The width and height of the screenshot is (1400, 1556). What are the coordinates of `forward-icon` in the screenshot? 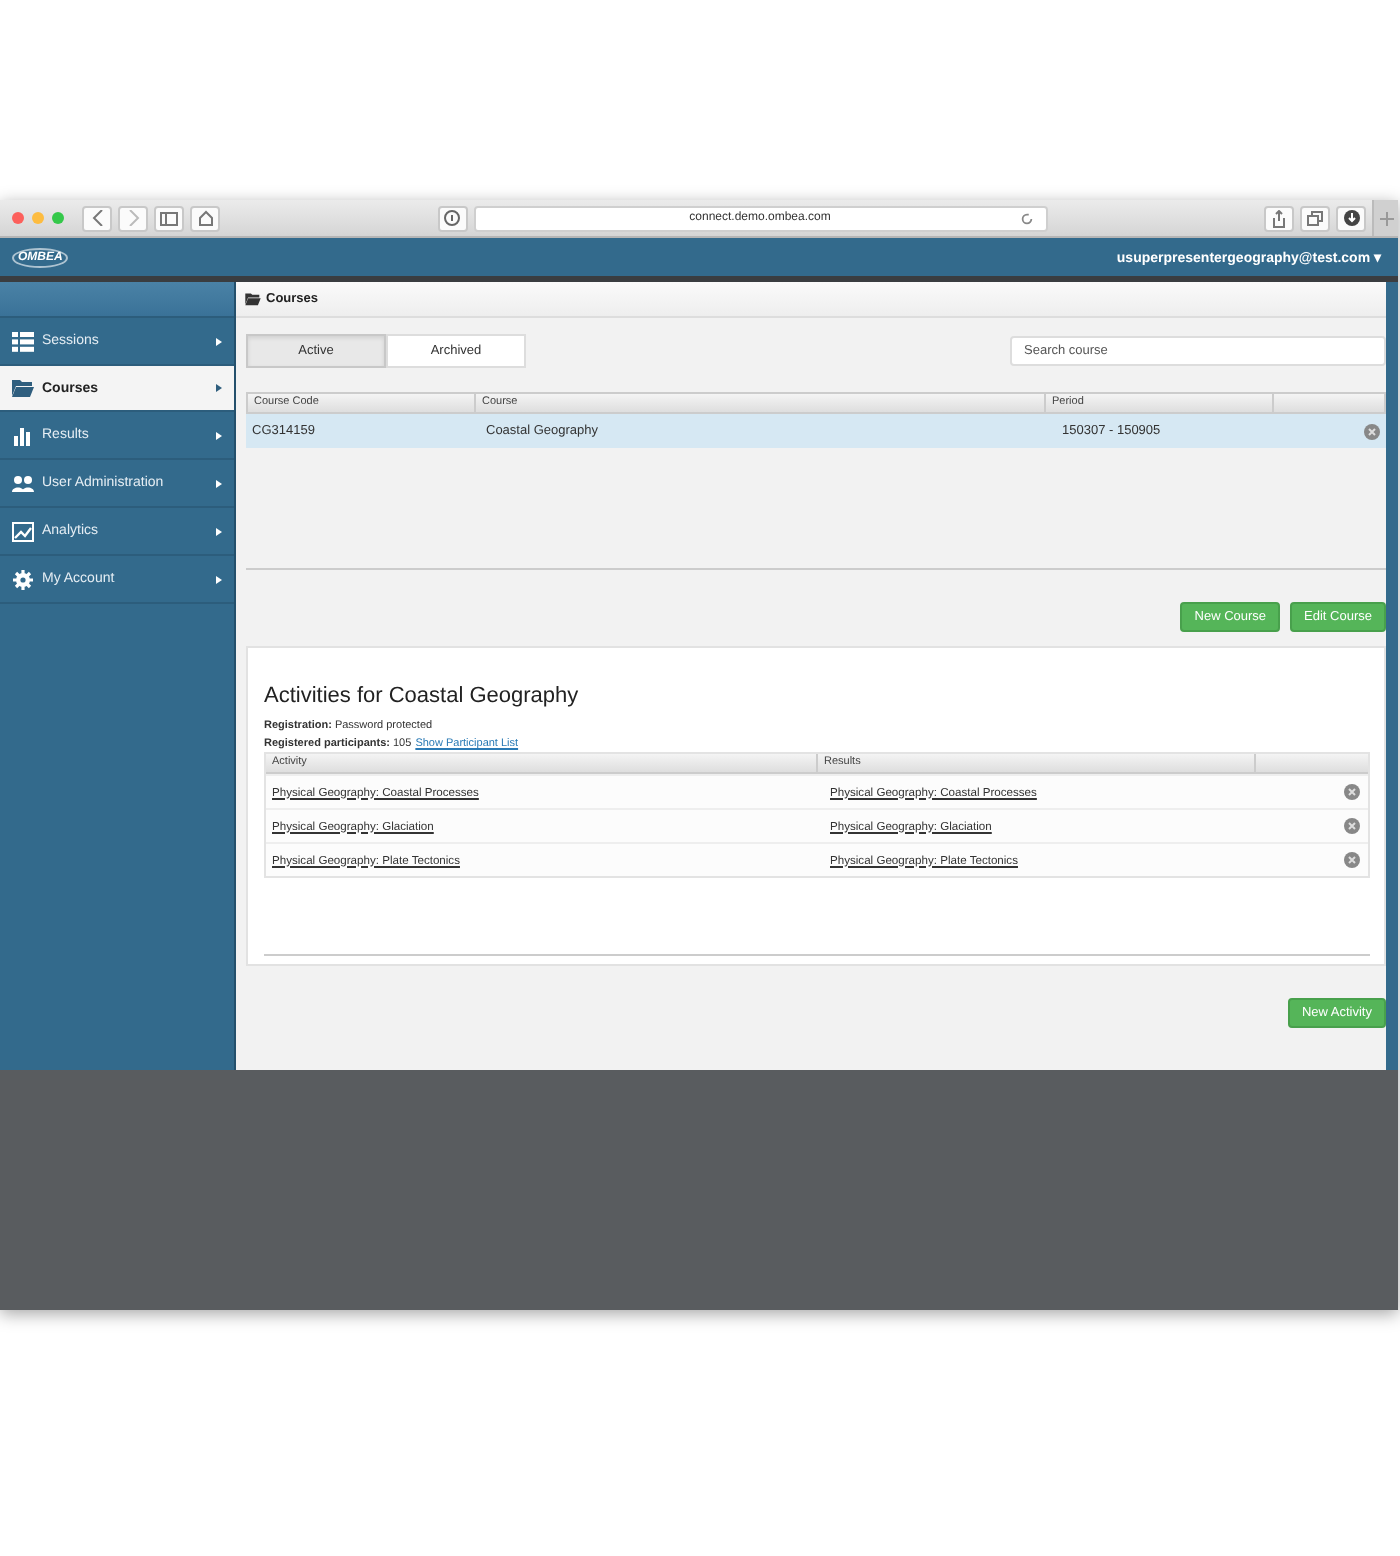 It's located at (133, 218).